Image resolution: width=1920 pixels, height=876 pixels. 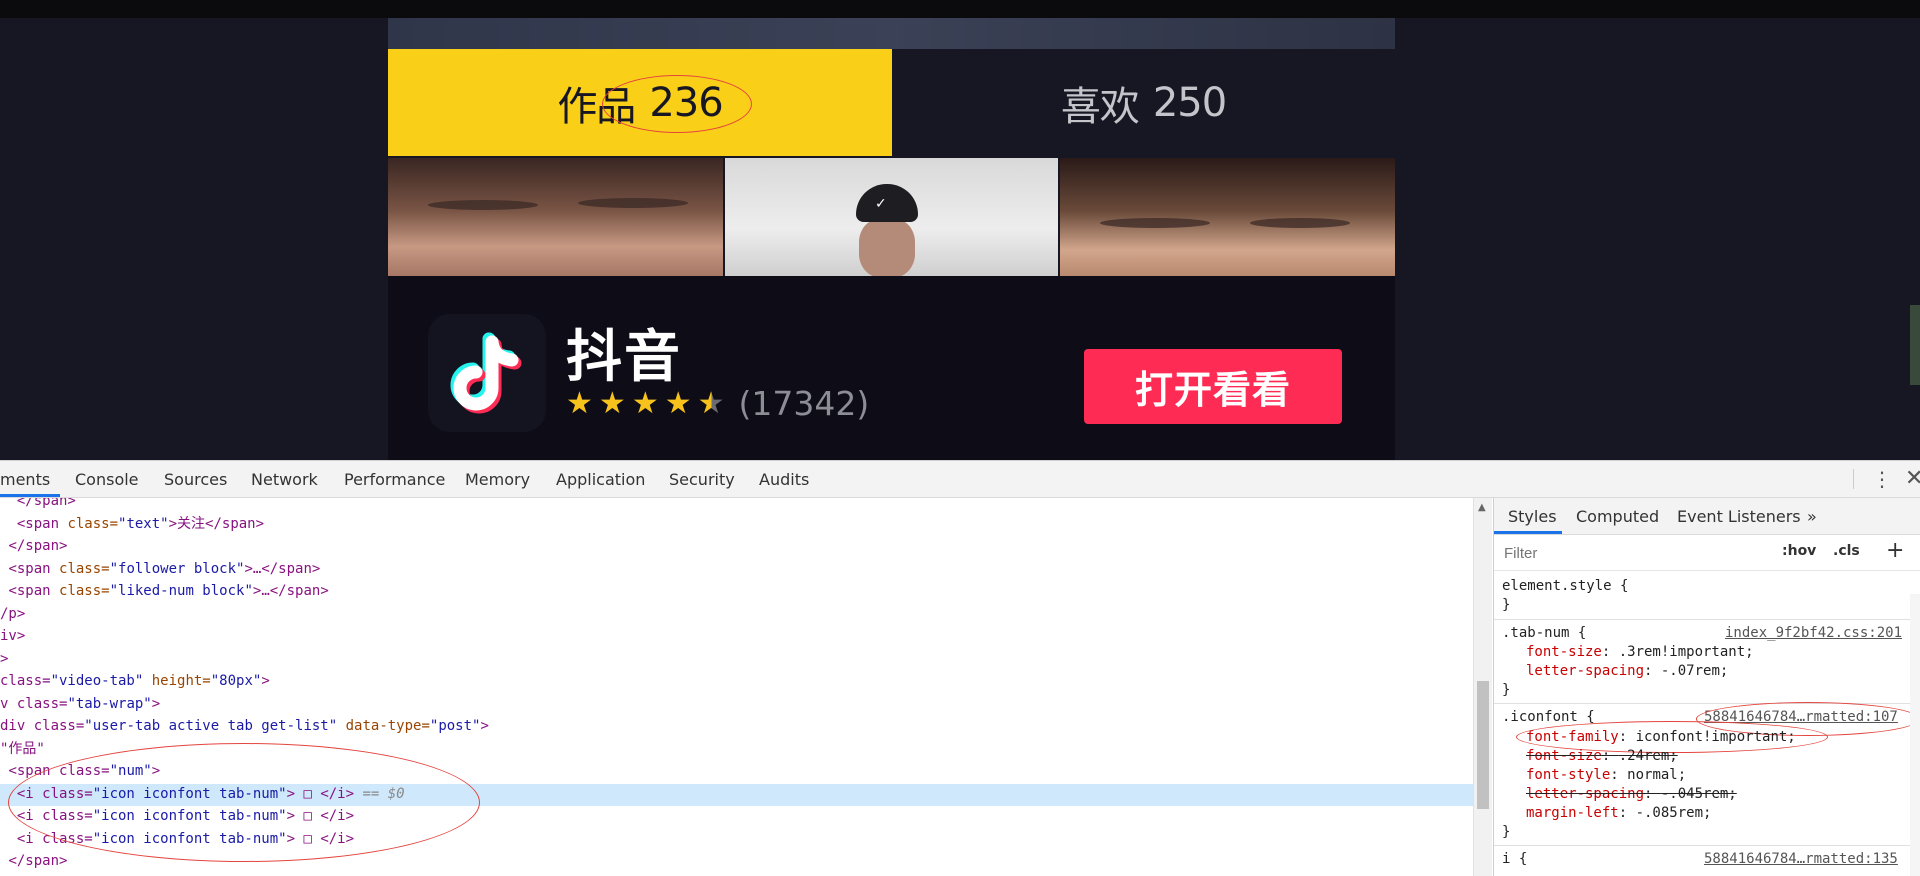 I want to click on dom-node-line: class="video-tab" height="80px">, so click(x=135, y=681).